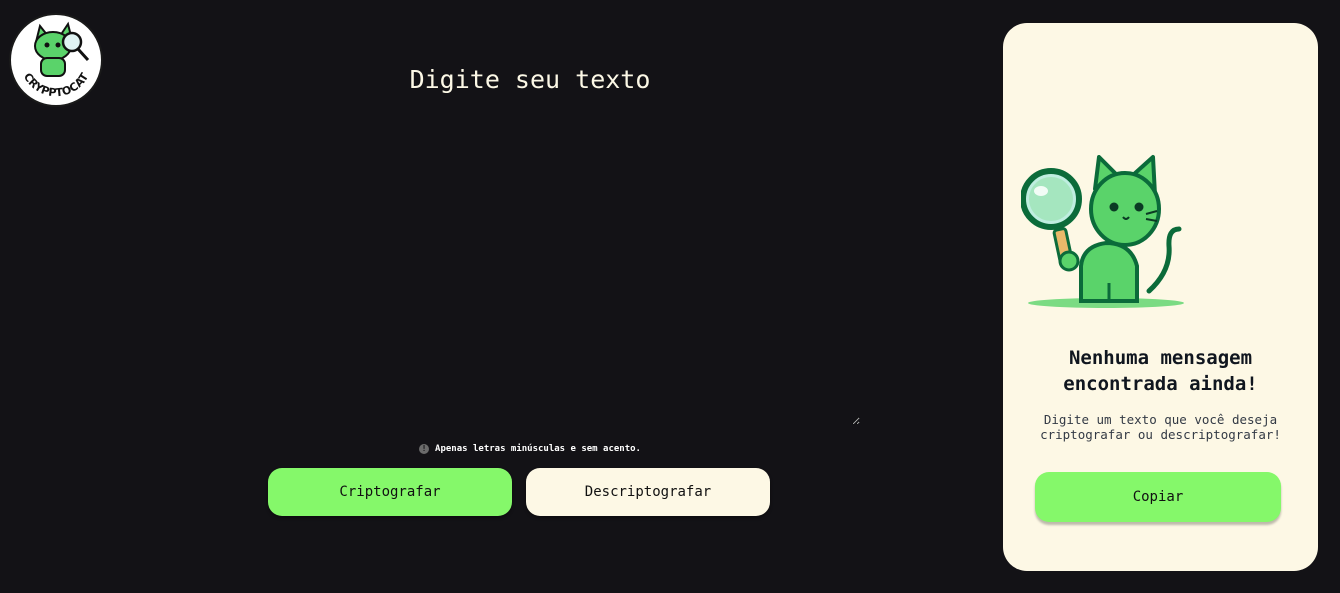 This screenshot has width=1340, height=593. Describe the element at coordinates (424, 449) in the screenshot. I see `info-icon: !` at that location.